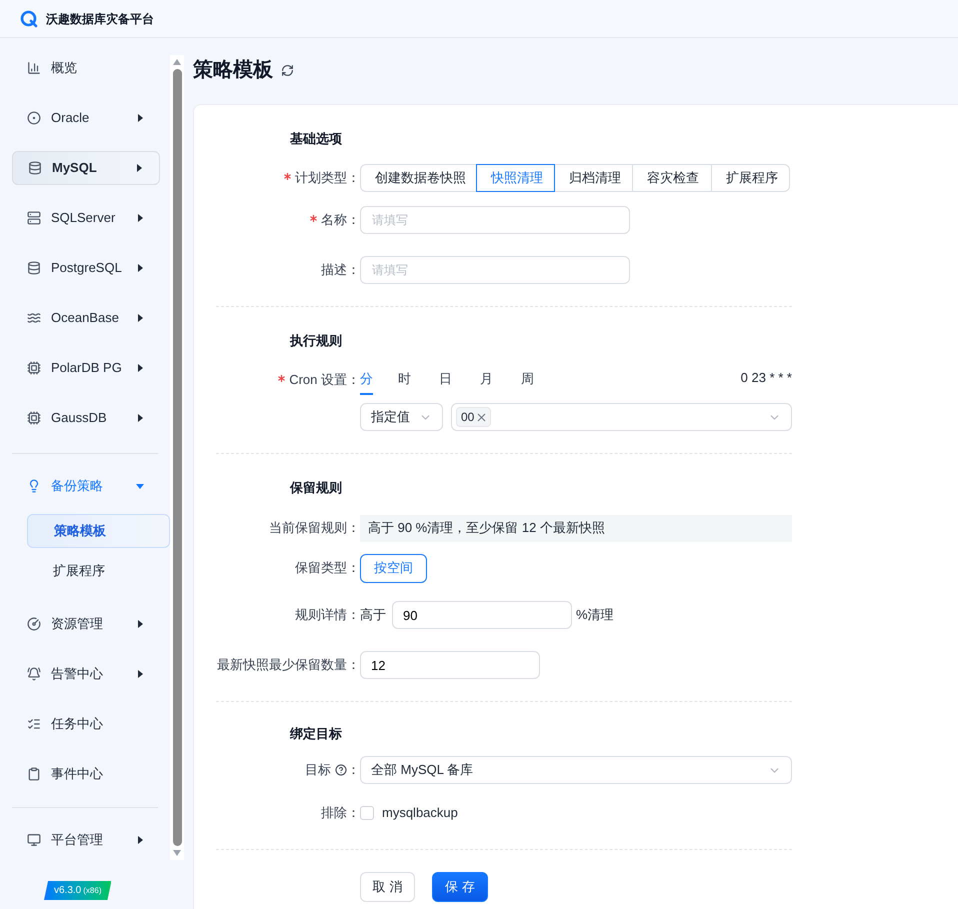  What do you see at coordinates (595, 615) in the screenshot?
I see `detail-suffix: %清理` at bounding box center [595, 615].